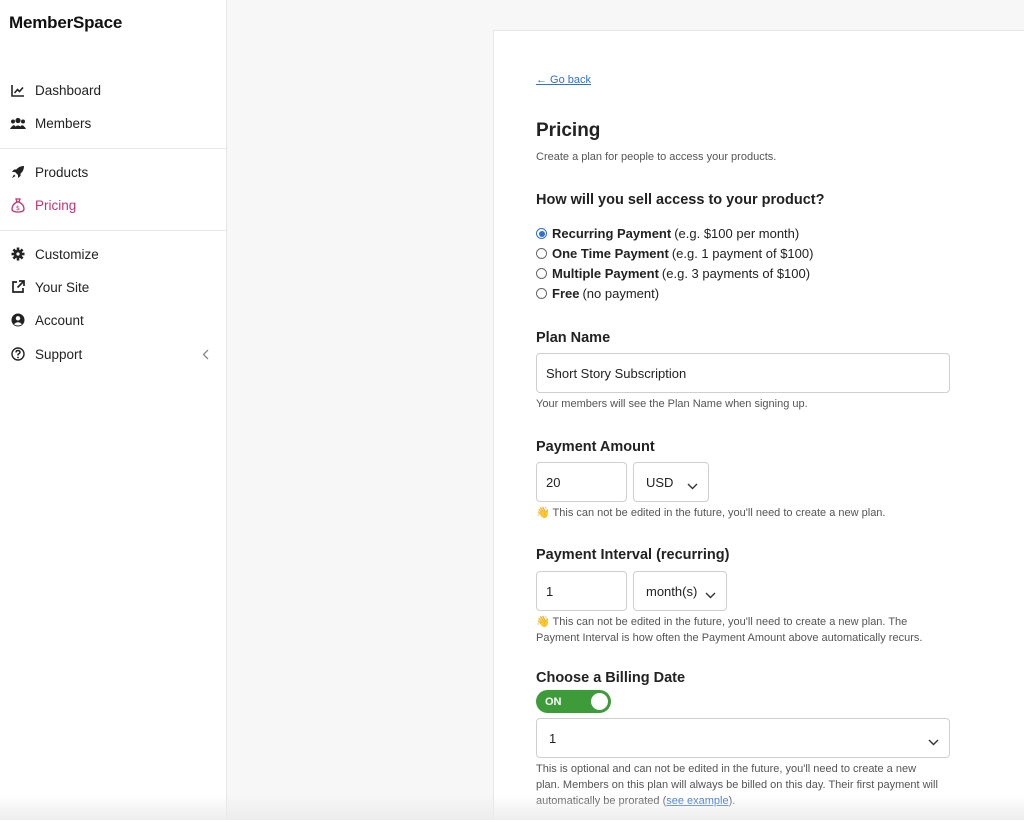 This screenshot has height=820, width=1024. I want to click on billing-date-hint-3: automatically be prorated (see example)., so click(635, 801).